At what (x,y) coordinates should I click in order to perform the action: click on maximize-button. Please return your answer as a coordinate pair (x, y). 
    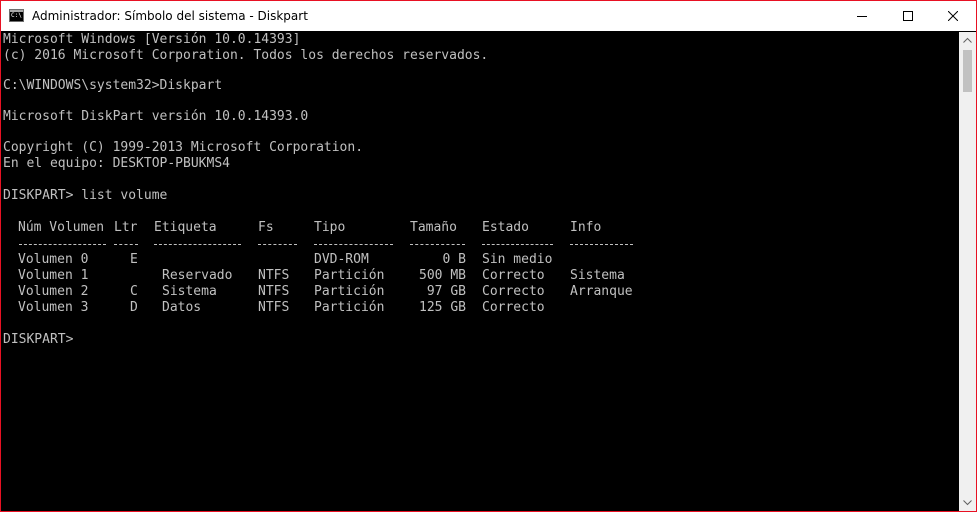
    Looking at the image, I should click on (908, 16).